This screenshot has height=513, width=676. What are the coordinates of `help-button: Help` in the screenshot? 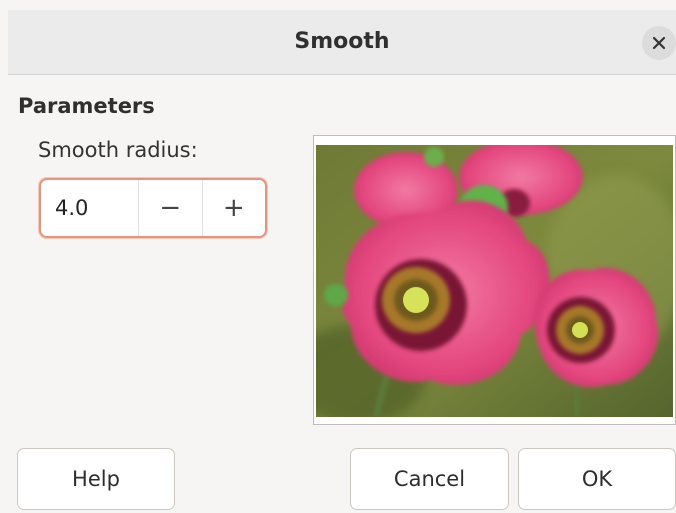 It's located at (96, 479).